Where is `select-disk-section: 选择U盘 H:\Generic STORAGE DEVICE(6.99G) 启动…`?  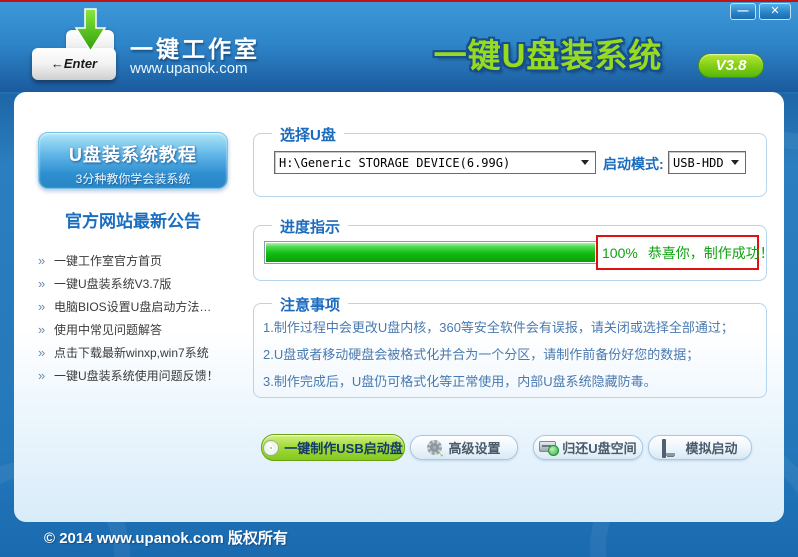 select-disk-section: 选择U盘 H:\Generic STORAGE DEVICE(6.99G) 启动… is located at coordinates (510, 160).